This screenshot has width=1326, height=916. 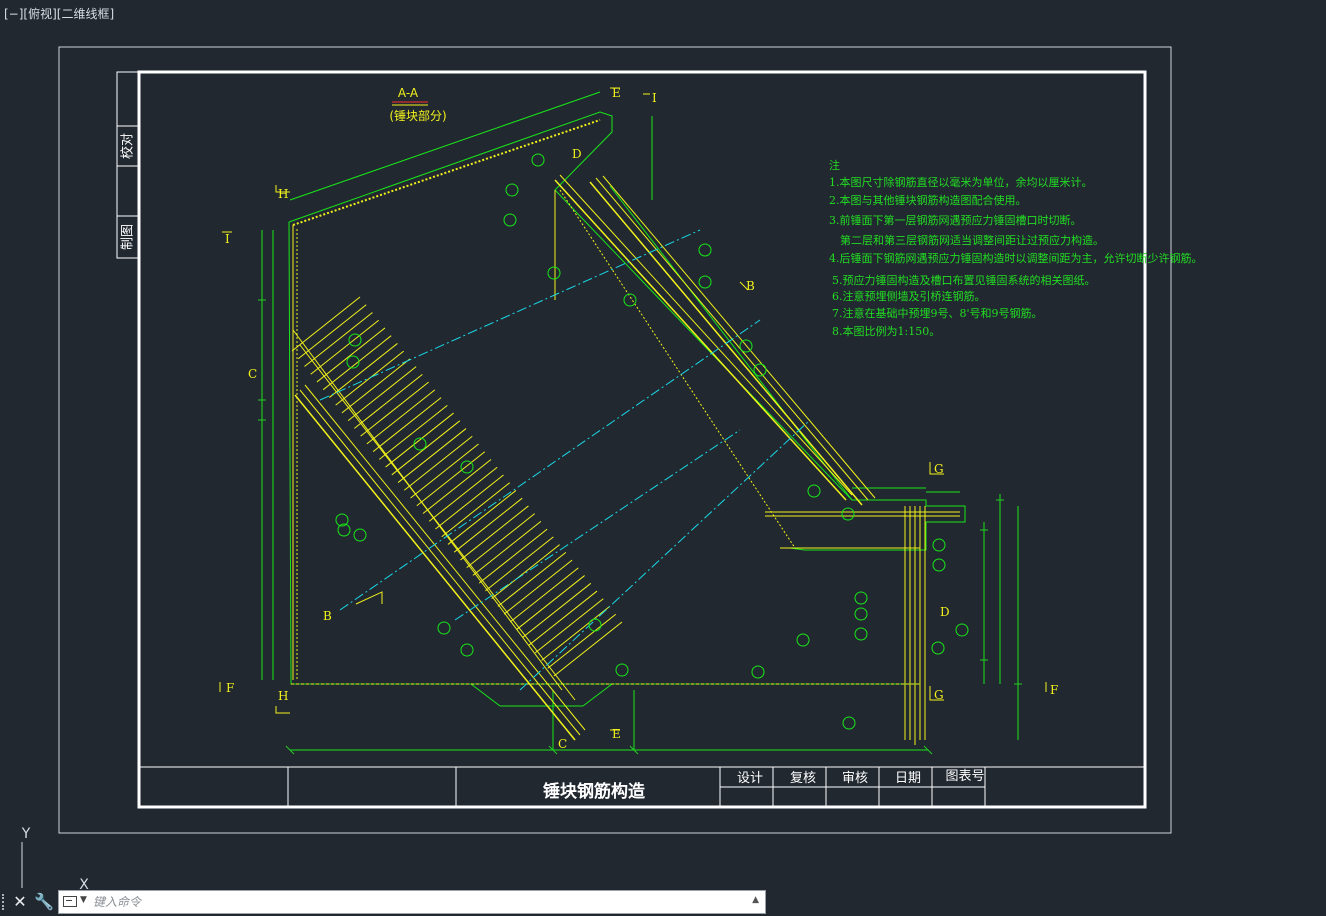 What do you see at coordinates (408, 93) in the screenshot?
I see `section-title: A-A` at bounding box center [408, 93].